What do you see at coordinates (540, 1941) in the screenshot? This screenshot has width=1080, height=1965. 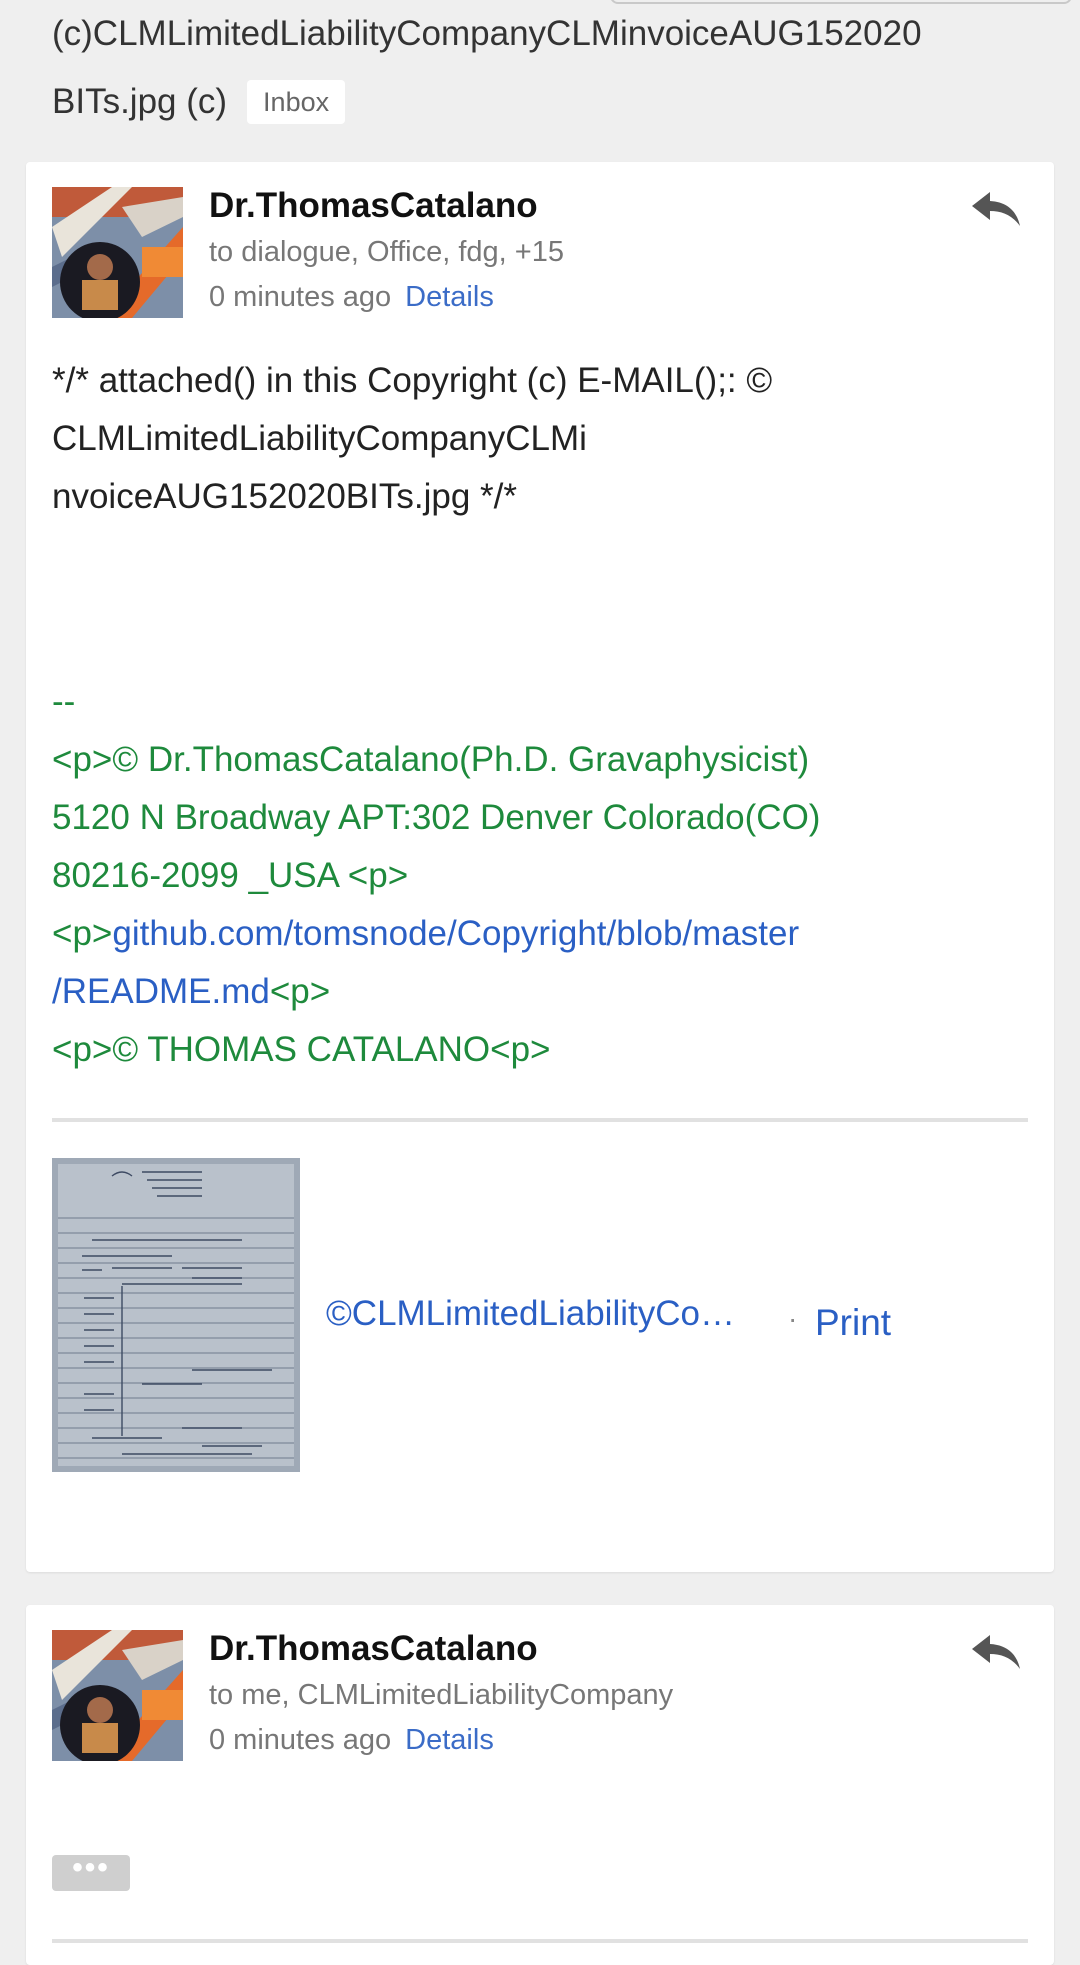 I see `message-divider` at bounding box center [540, 1941].